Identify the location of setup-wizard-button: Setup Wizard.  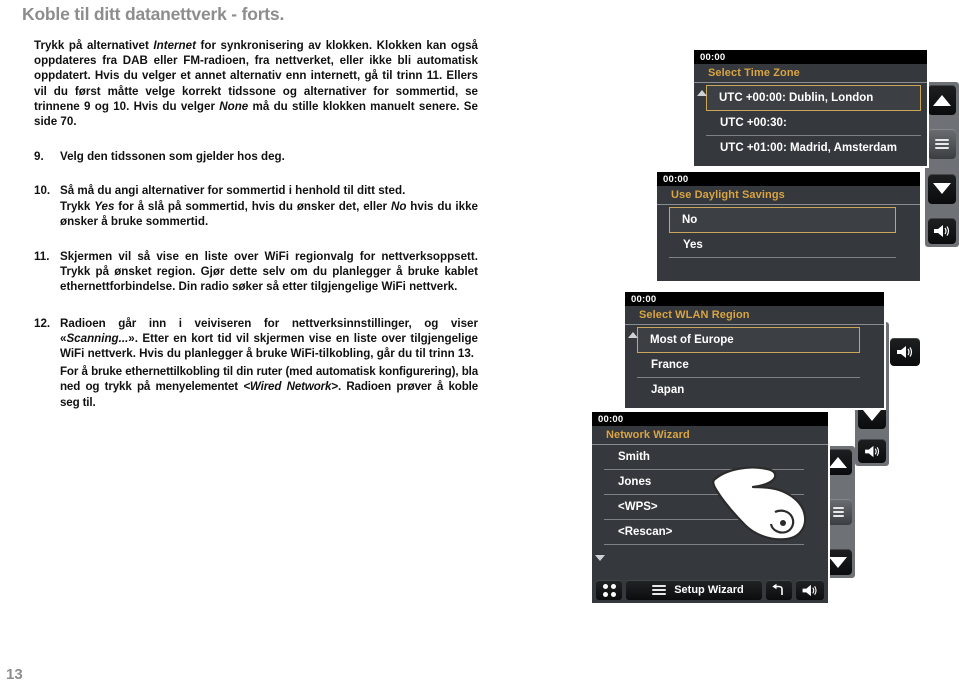
(694, 590).